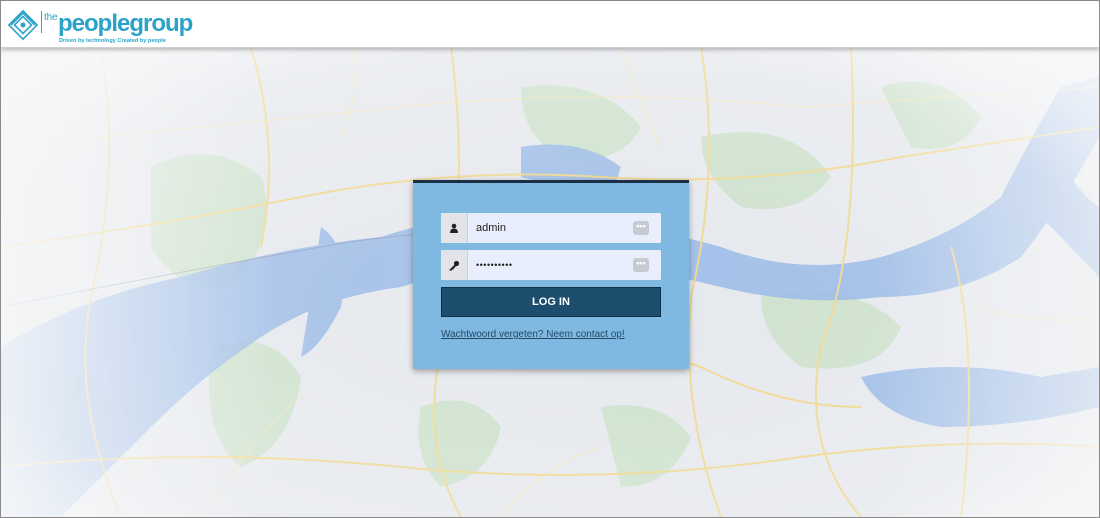  What do you see at coordinates (51, 17) in the screenshot?
I see `logo-prefix: the` at bounding box center [51, 17].